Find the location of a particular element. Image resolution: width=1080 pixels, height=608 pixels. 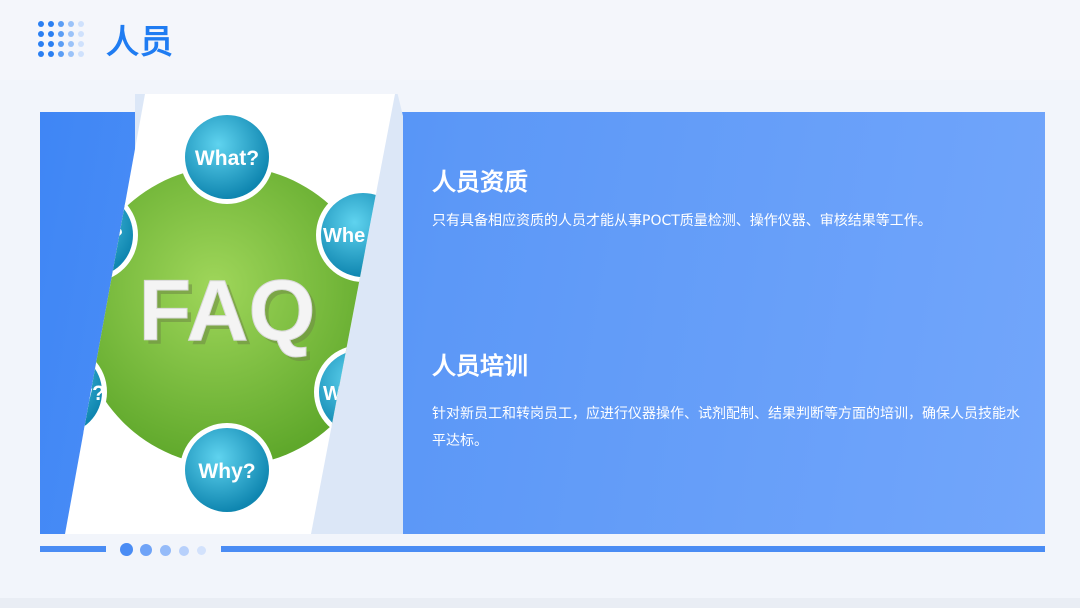

svg-text: What? is located at coordinates (227, 158).